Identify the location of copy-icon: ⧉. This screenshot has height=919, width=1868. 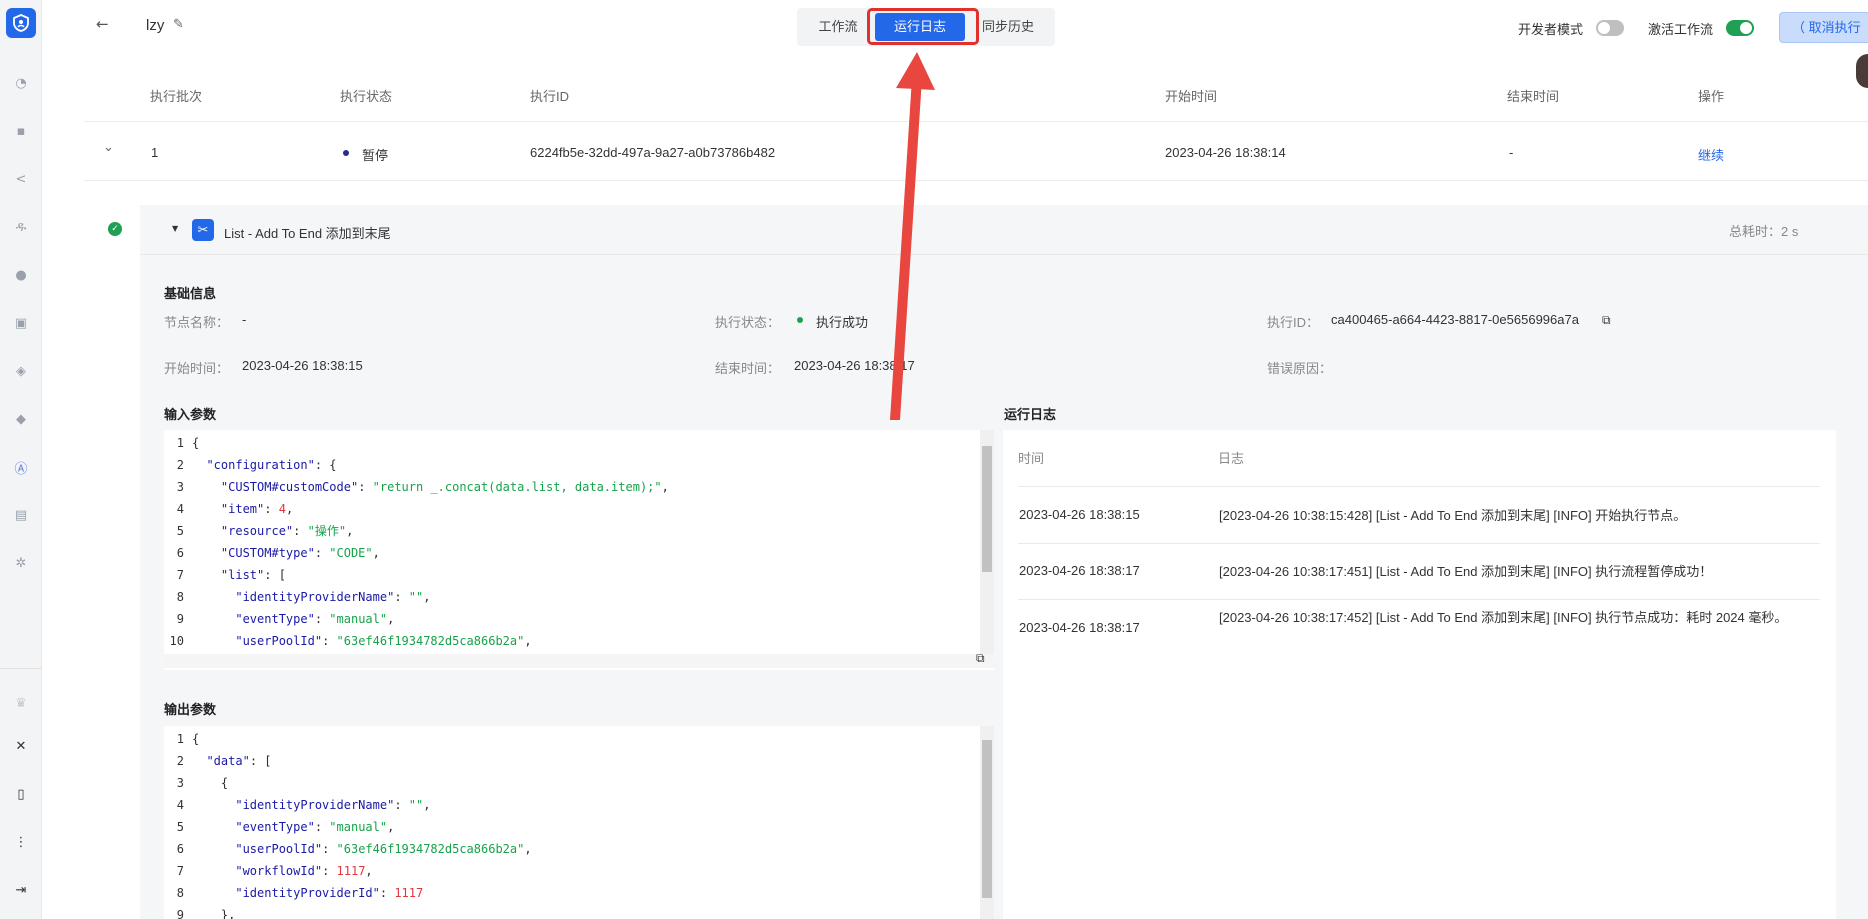
(1606, 320).